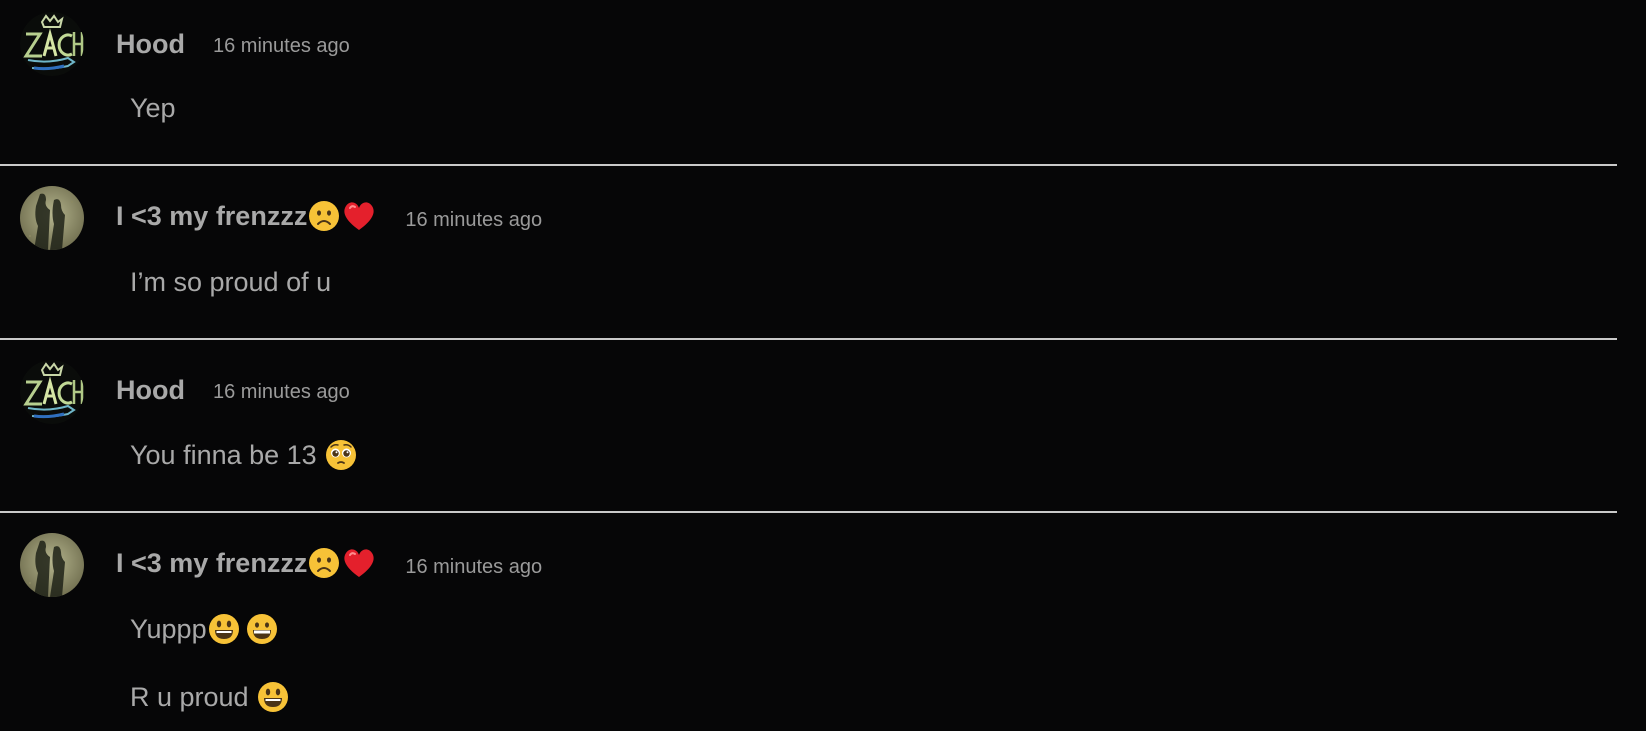 Image resolution: width=1646 pixels, height=731 pixels. I want to click on pleading-face-icon, so click(341, 455).